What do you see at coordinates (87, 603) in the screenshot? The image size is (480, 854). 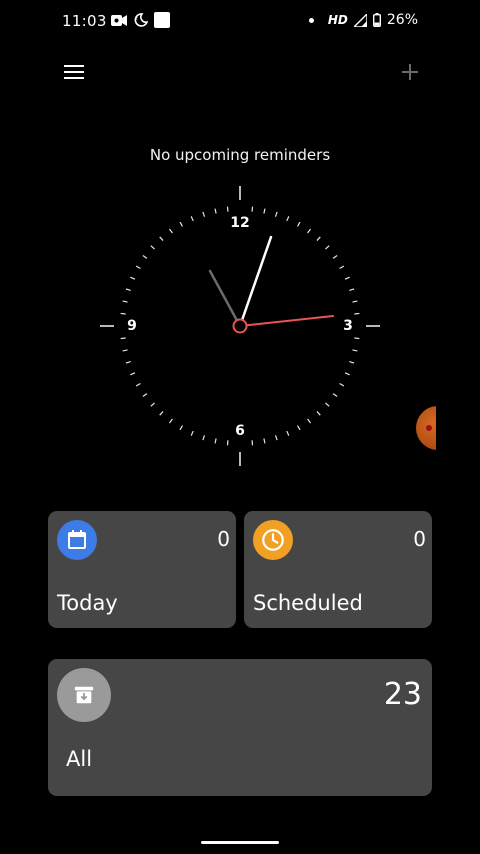 I see `today-label: Today` at bounding box center [87, 603].